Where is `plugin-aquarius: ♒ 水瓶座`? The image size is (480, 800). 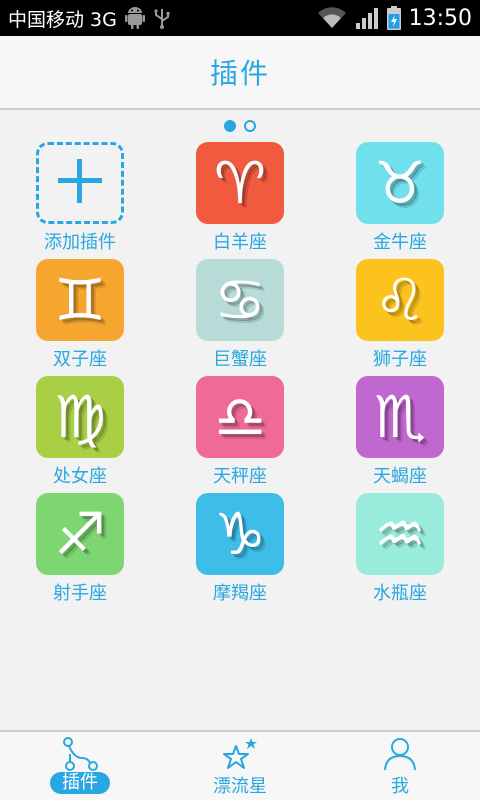 plugin-aquarius: ♒ 水瓶座 is located at coordinates (400, 549).